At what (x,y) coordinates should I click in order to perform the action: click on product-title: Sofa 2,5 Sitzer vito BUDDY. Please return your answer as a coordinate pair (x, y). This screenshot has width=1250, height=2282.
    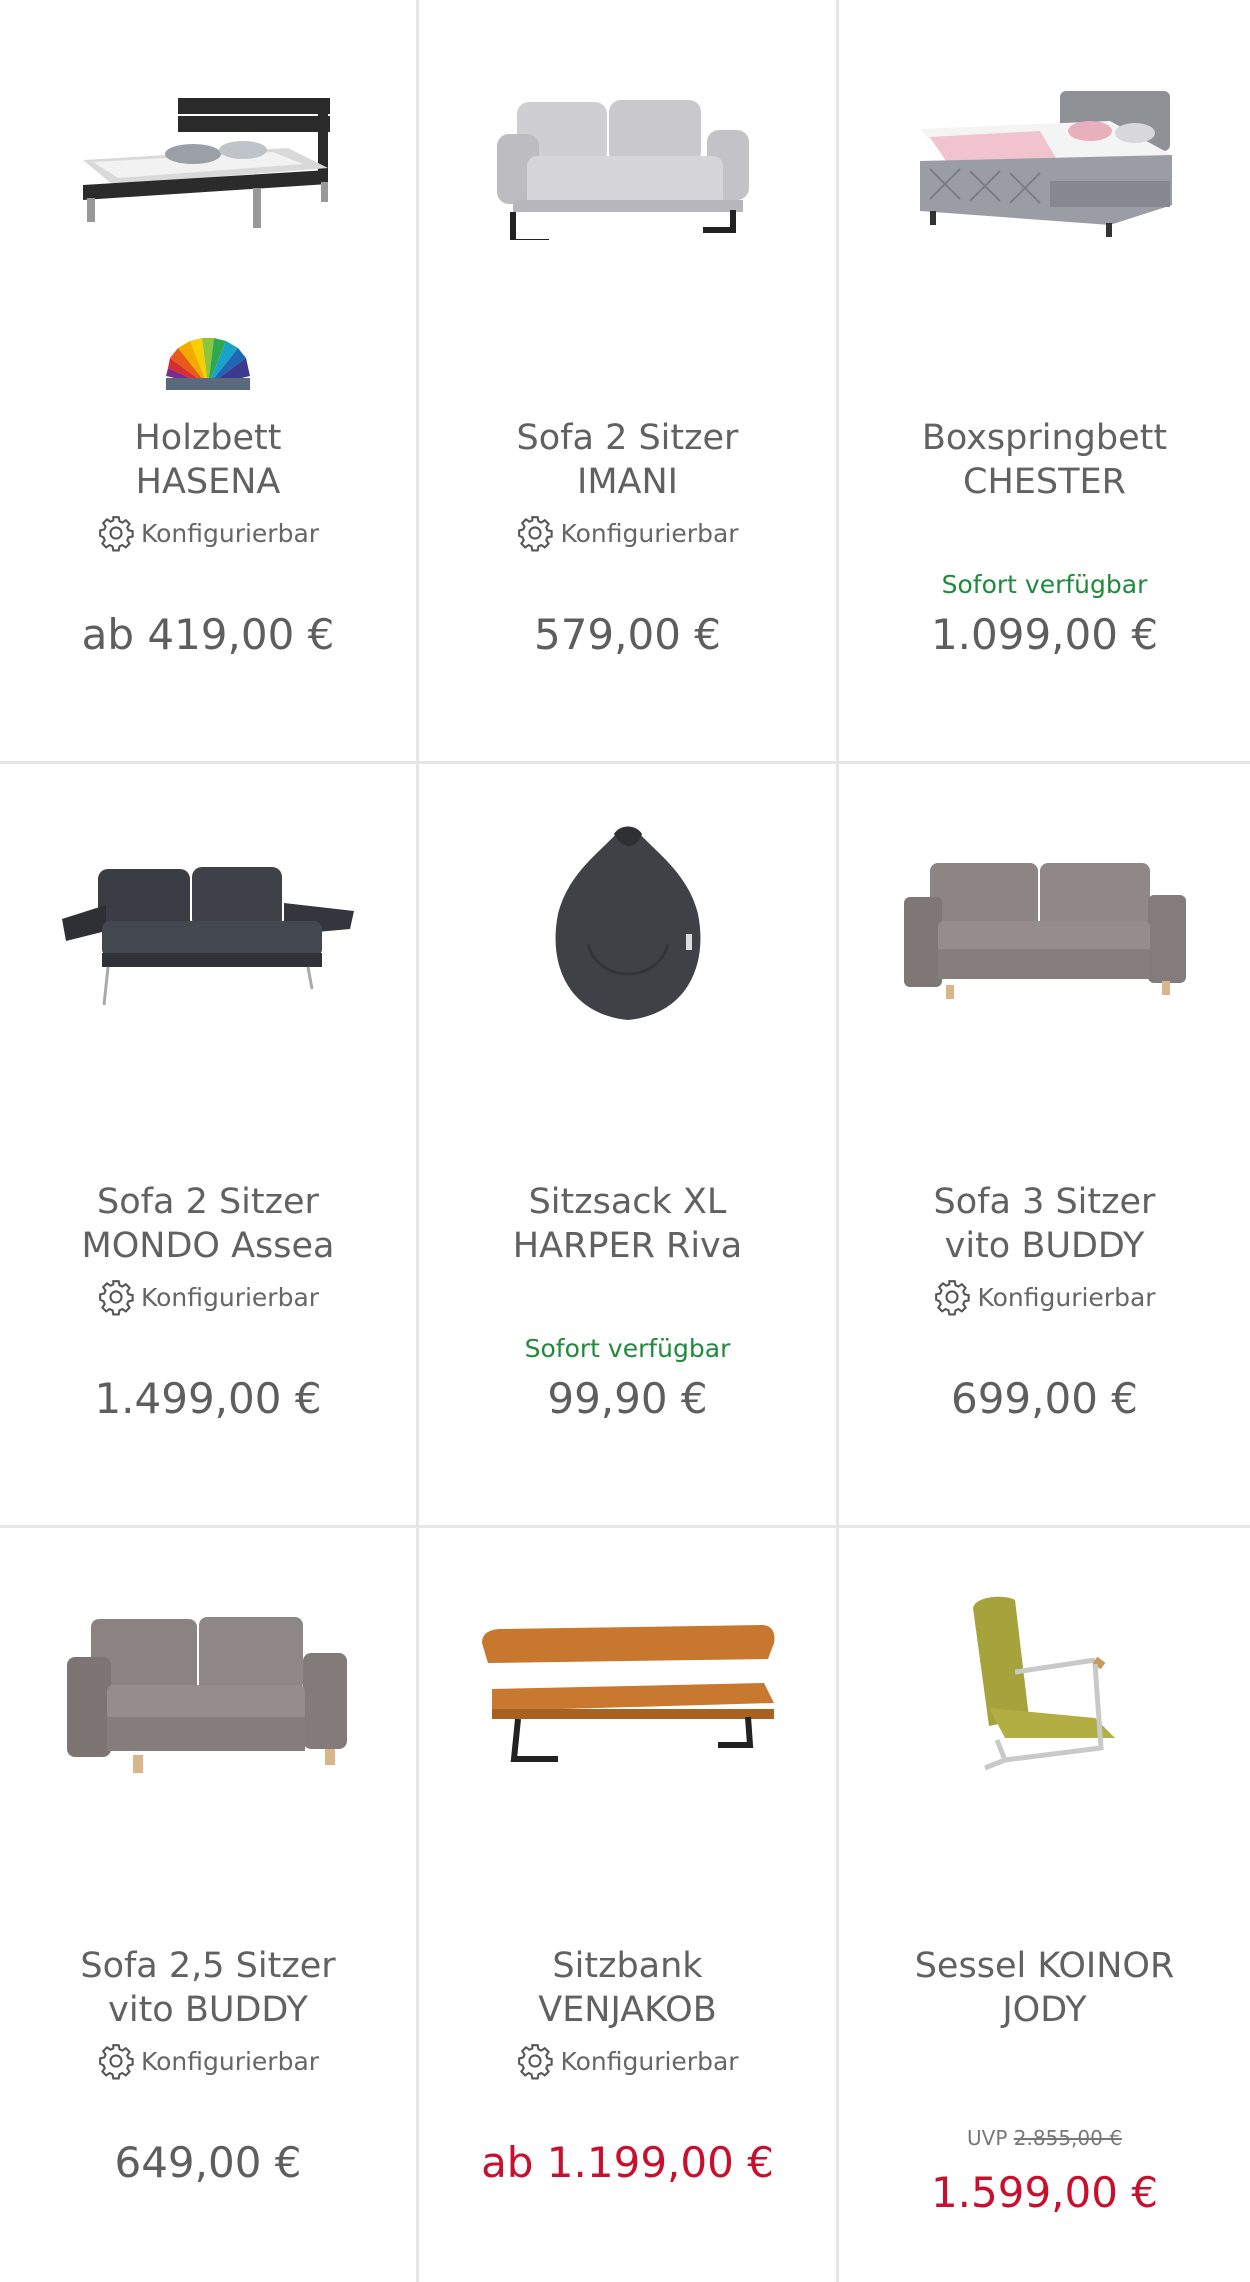
    Looking at the image, I should click on (208, 1988).